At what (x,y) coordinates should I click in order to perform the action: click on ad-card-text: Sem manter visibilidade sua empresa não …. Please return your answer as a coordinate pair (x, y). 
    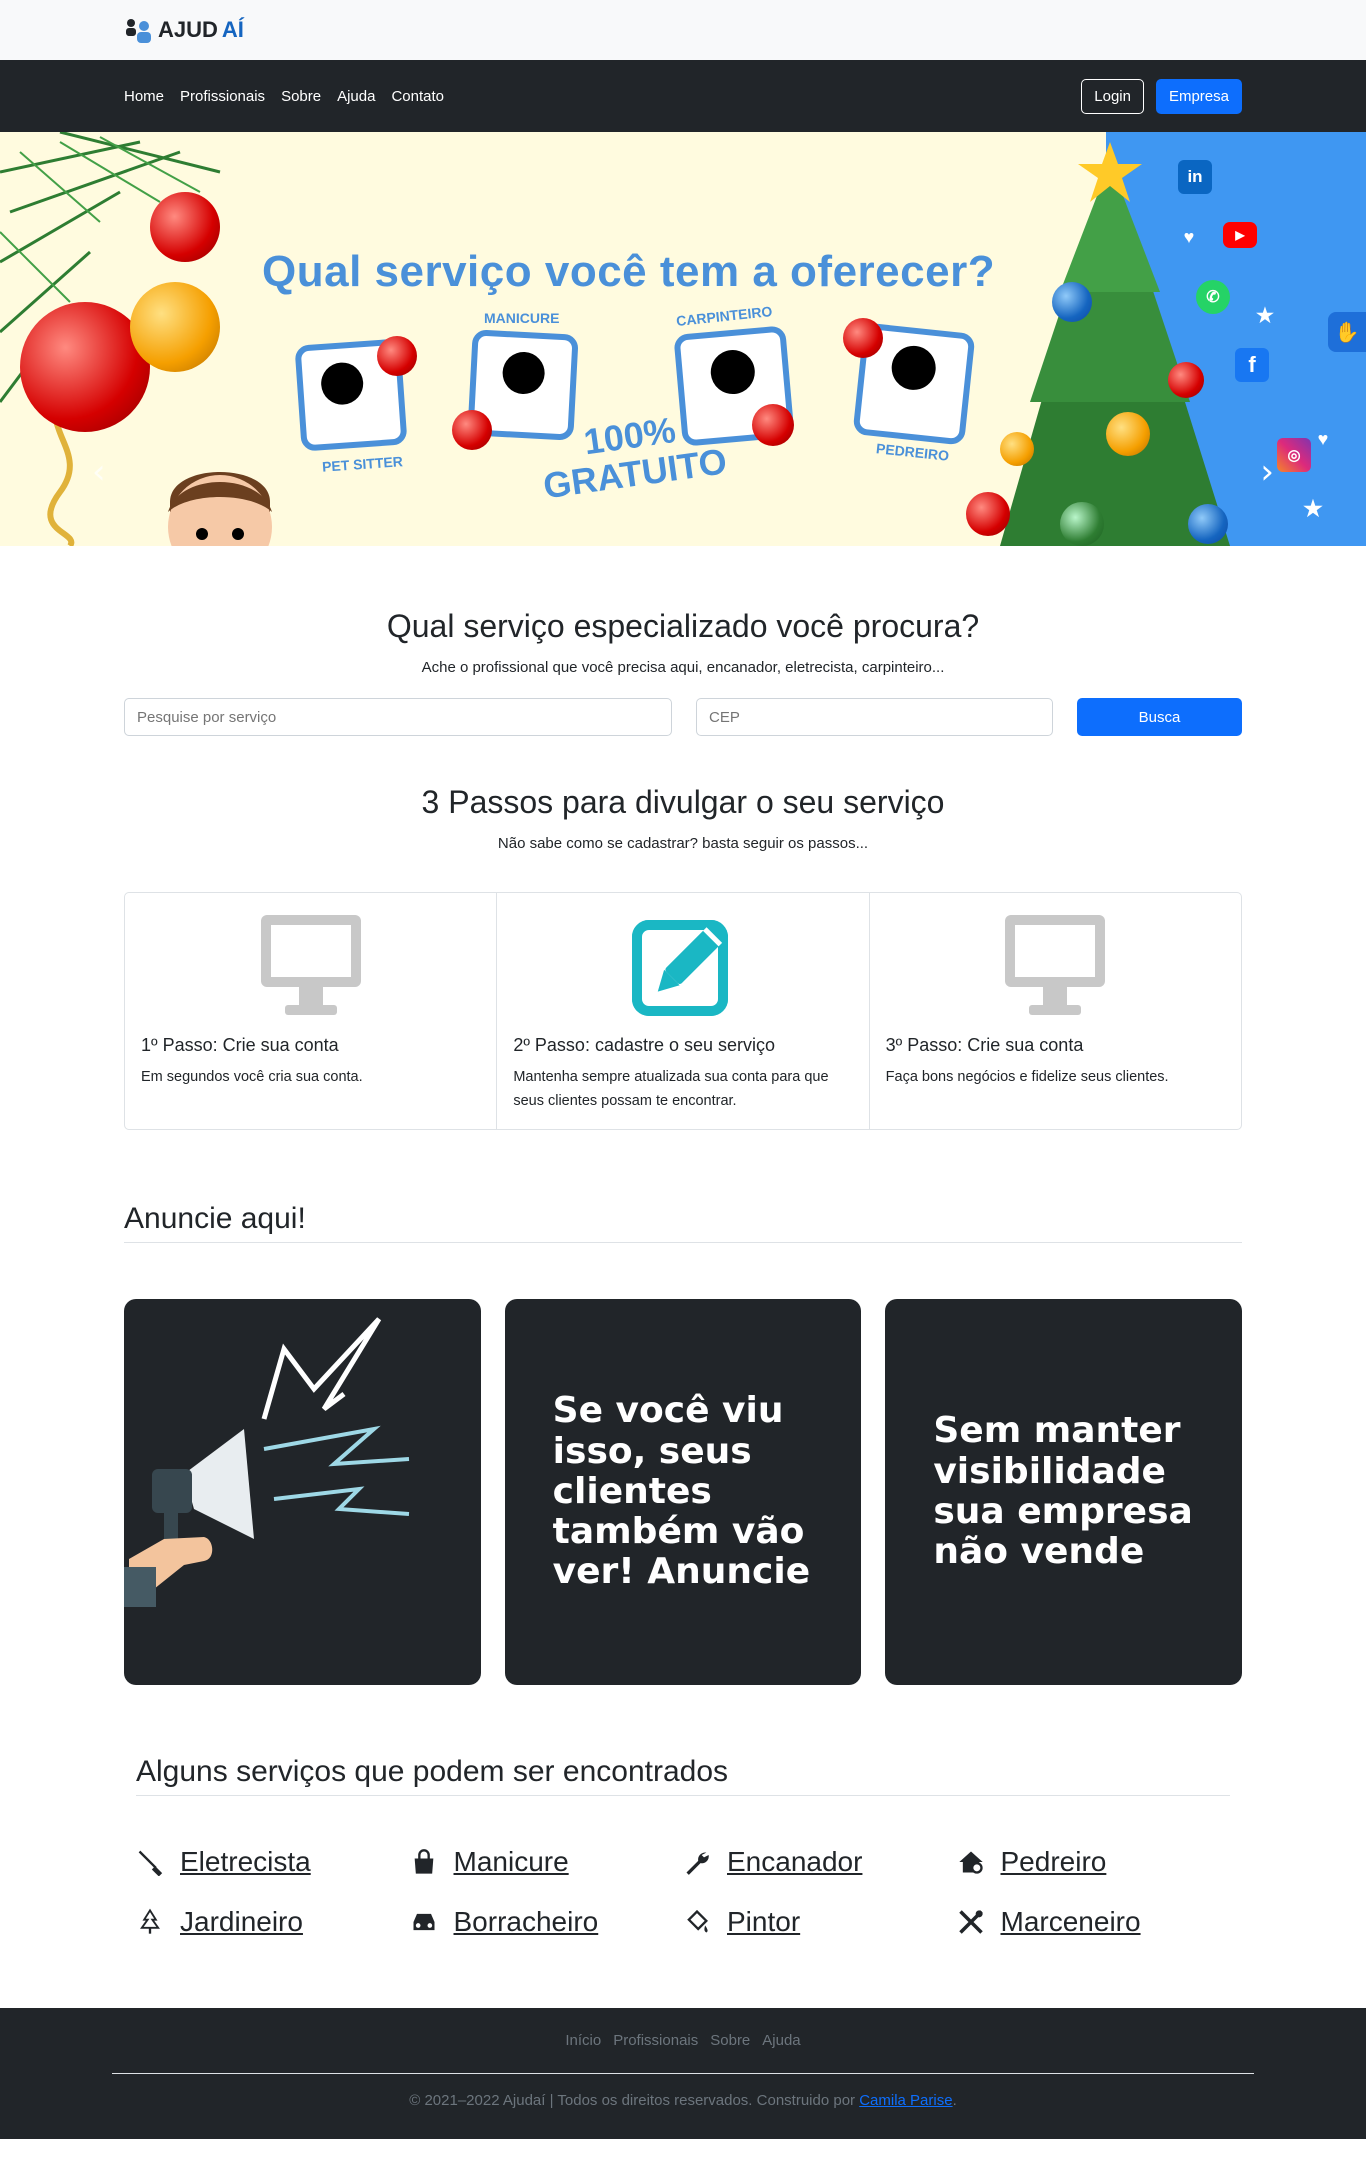
    Looking at the image, I should click on (1064, 1492).